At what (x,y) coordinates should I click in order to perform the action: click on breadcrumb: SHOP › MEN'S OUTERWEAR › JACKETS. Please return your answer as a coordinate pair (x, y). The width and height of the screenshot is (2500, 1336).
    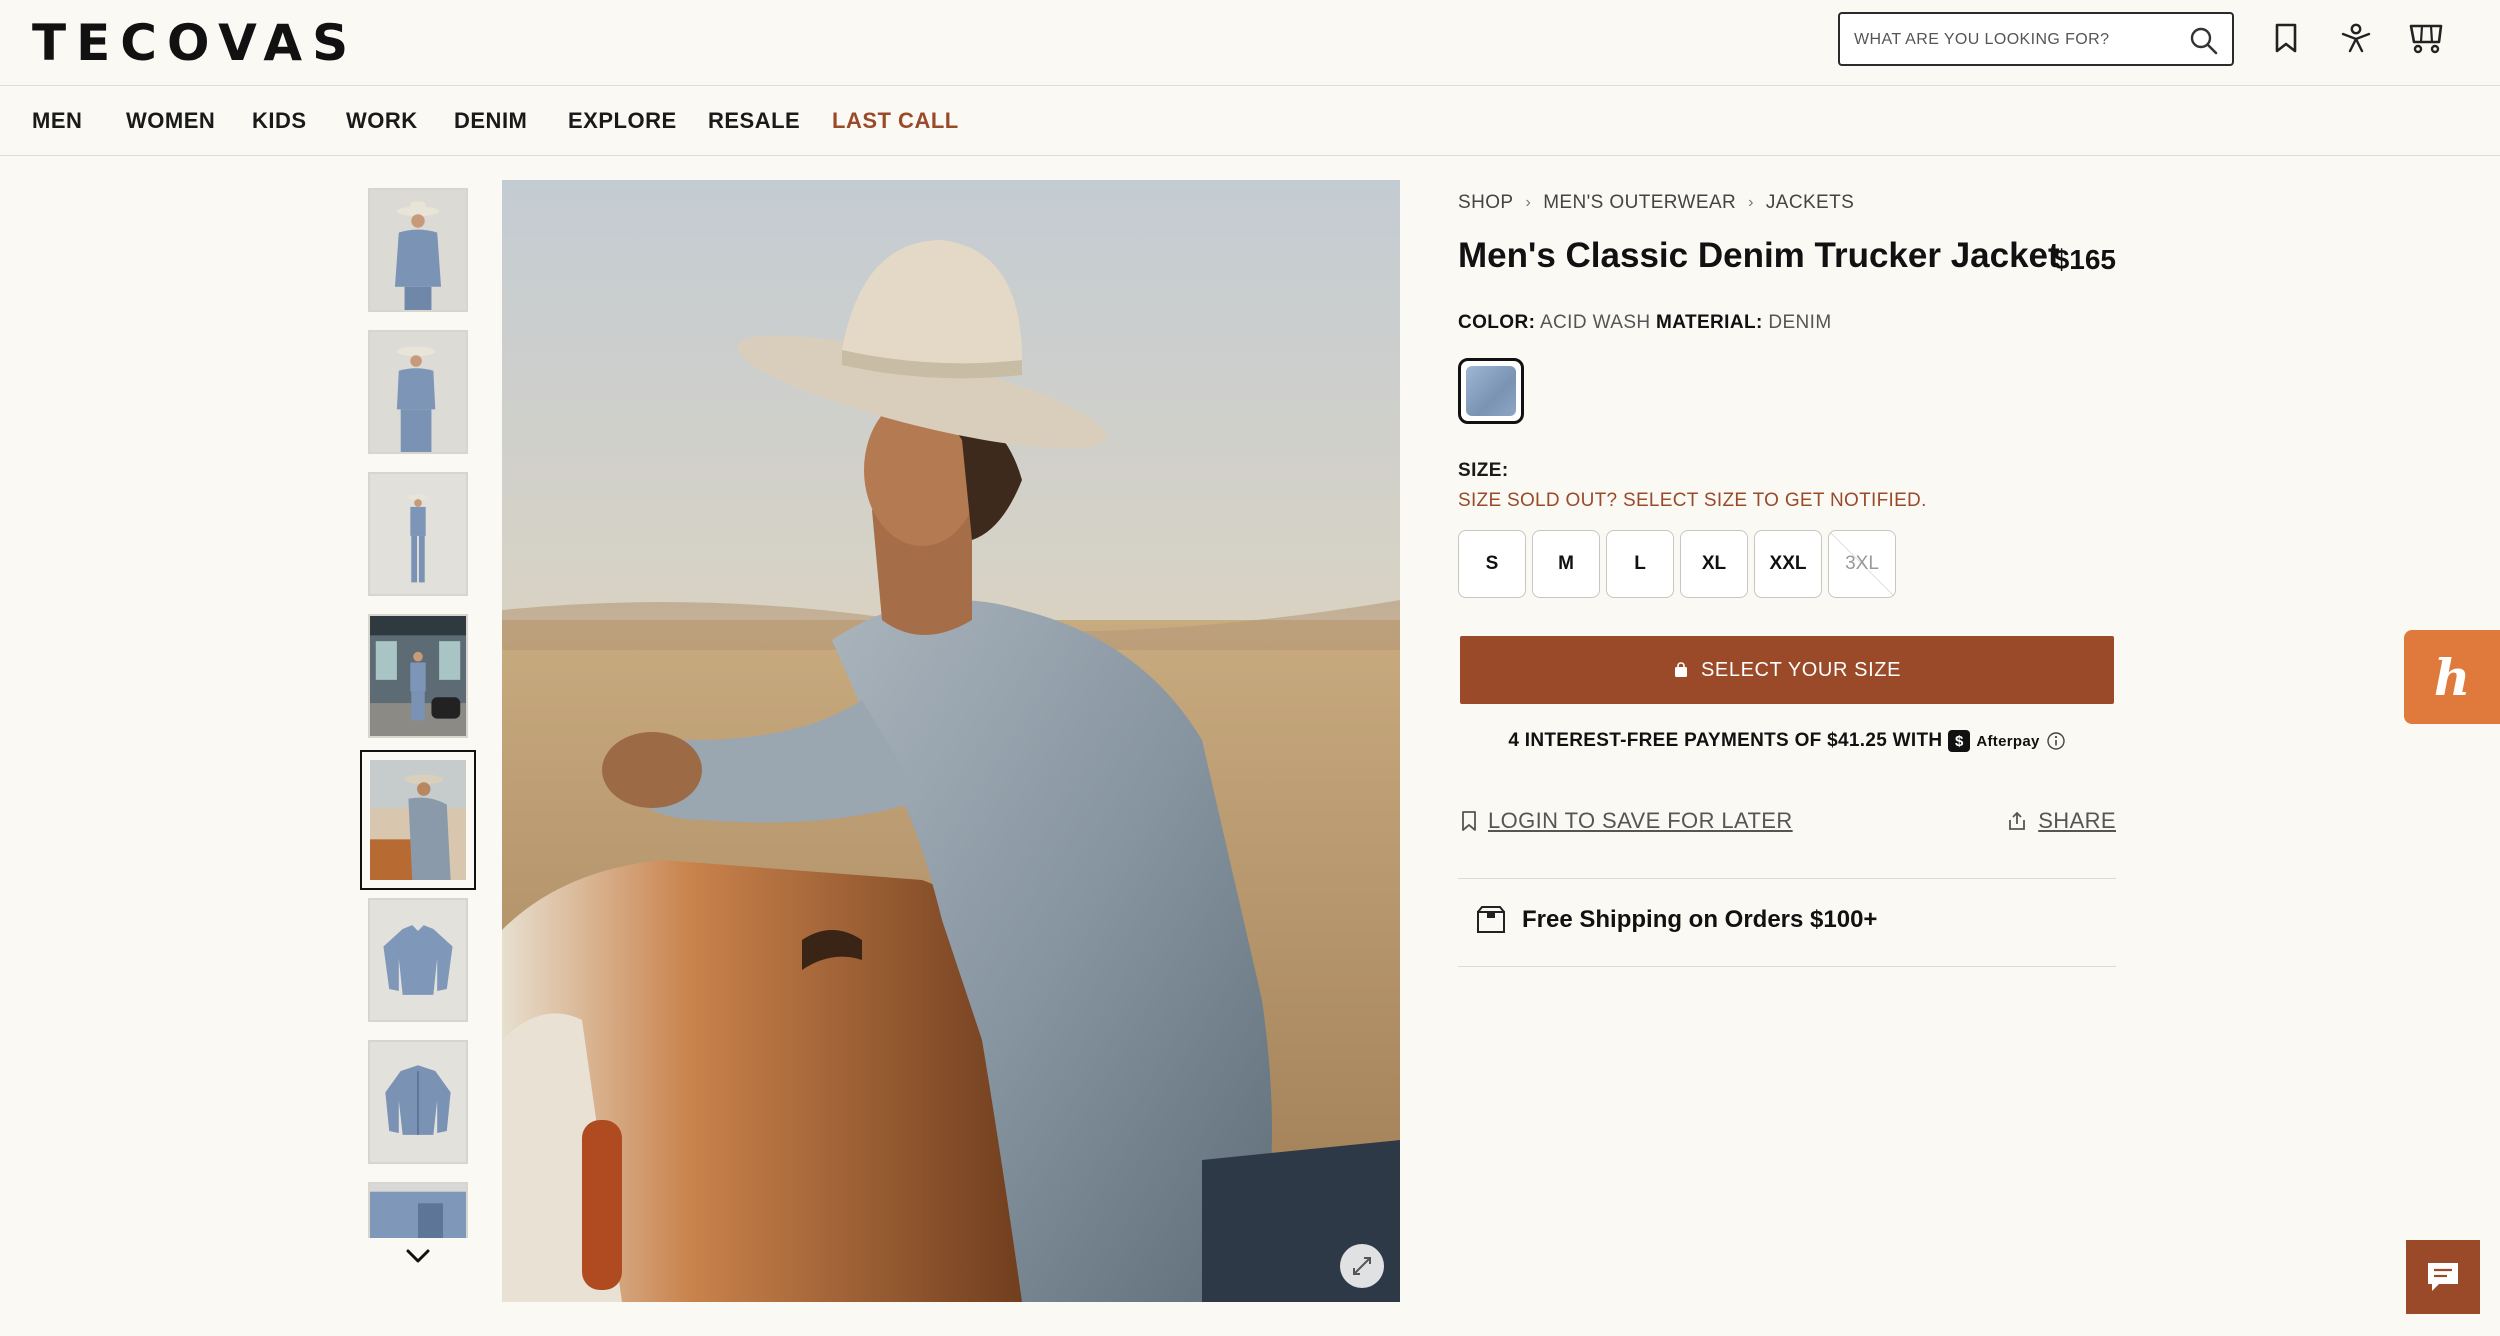
    Looking at the image, I should click on (1656, 203).